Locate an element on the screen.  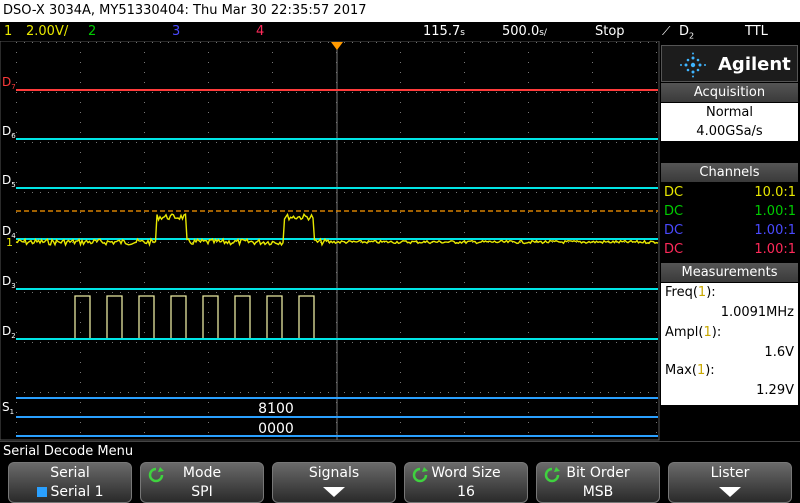
channel-2-row: DC 1.00:1 is located at coordinates (730, 211).